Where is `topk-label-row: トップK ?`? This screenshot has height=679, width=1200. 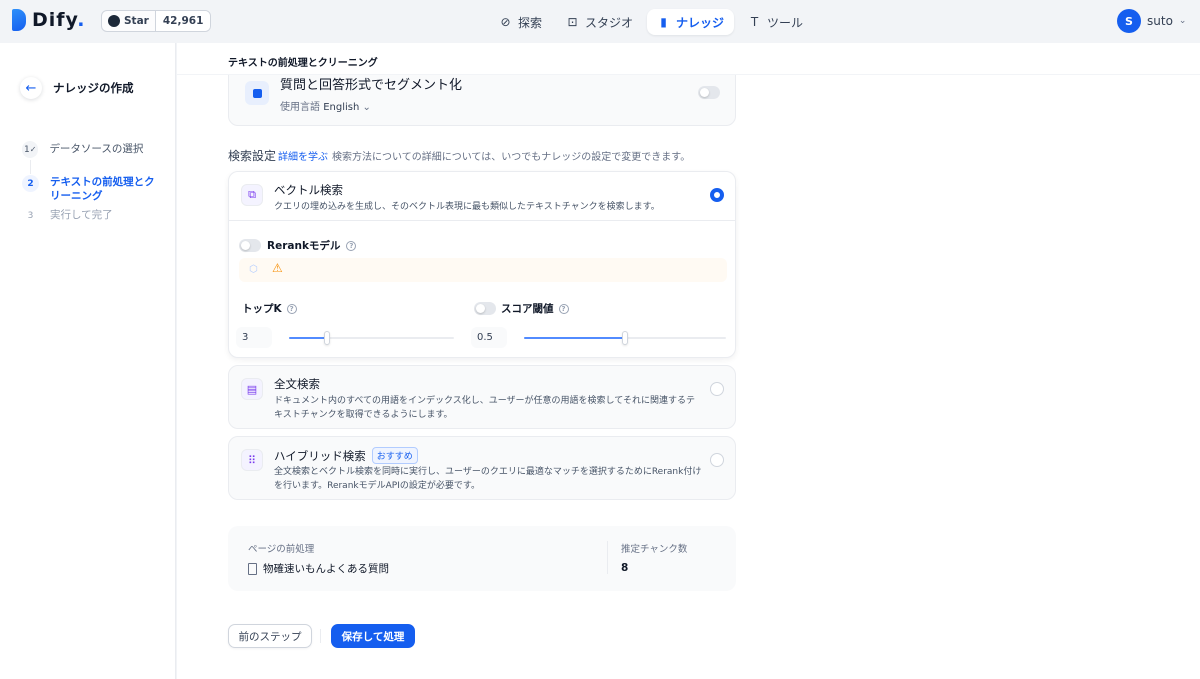
topk-label-row: トップK ? is located at coordinates (269, 308).